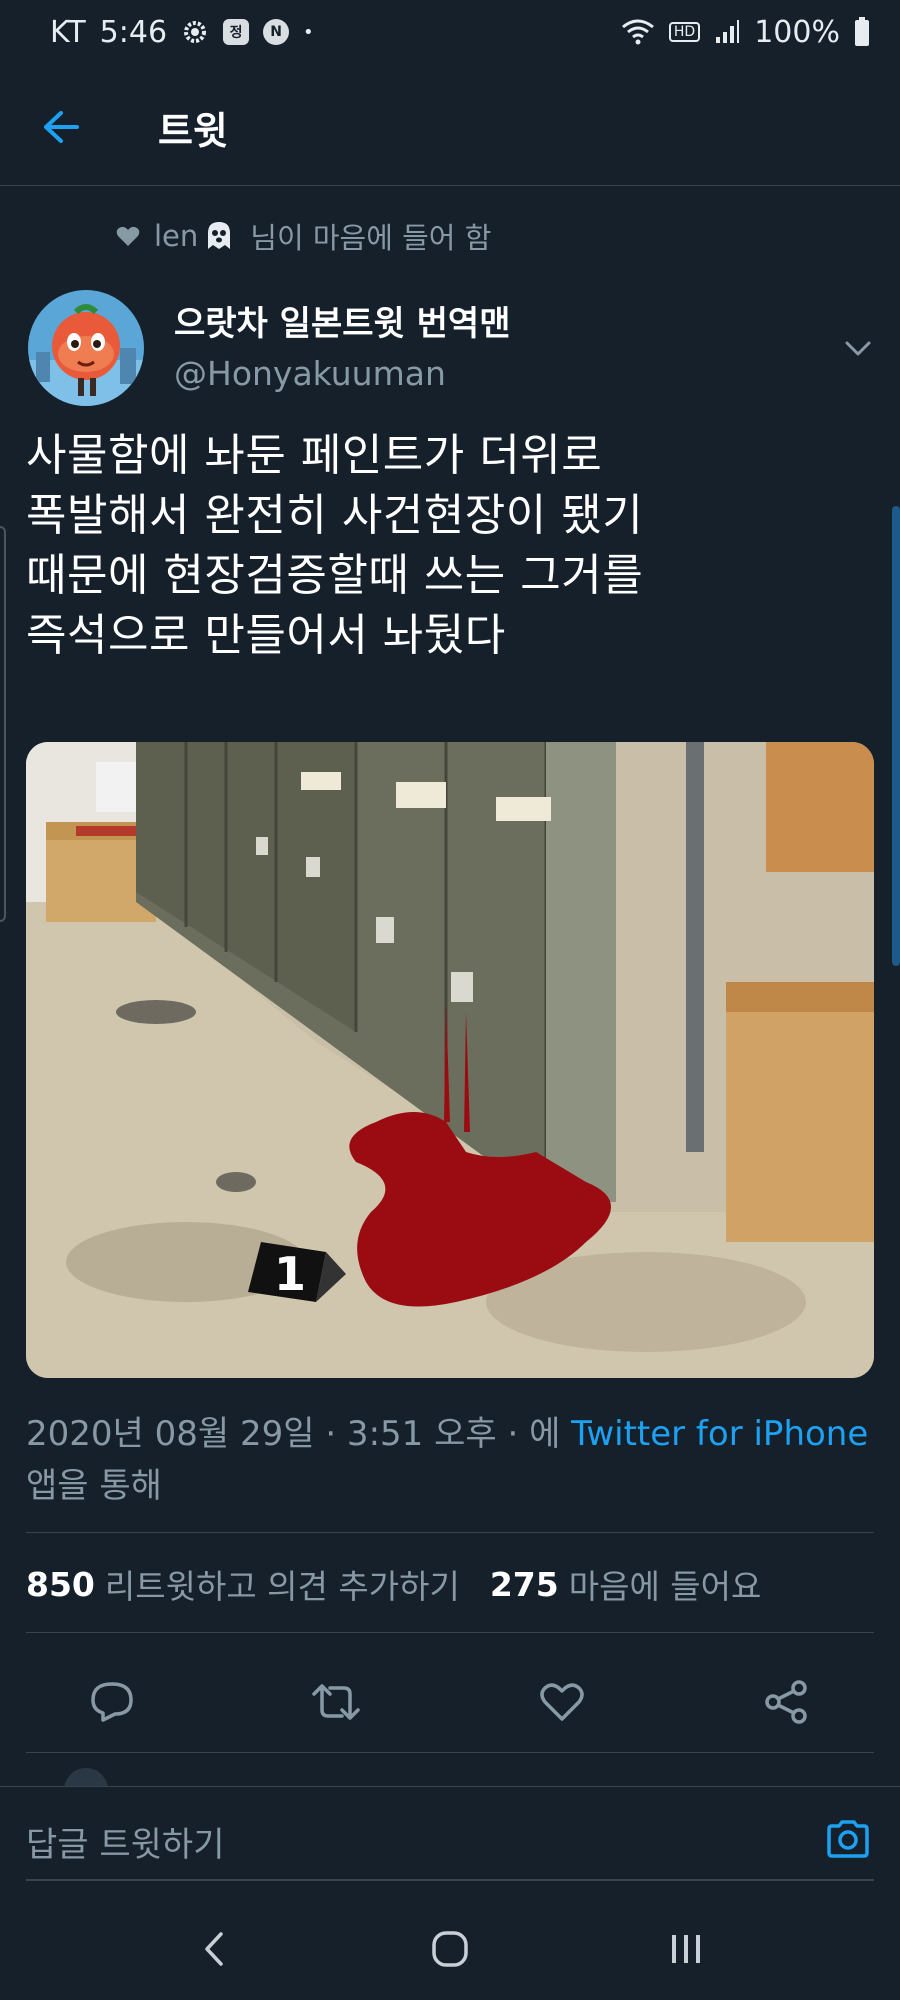 The width and height of the screenshot is (900, 2000). I want to click on nav-recents-icon, so click(686, 1949).